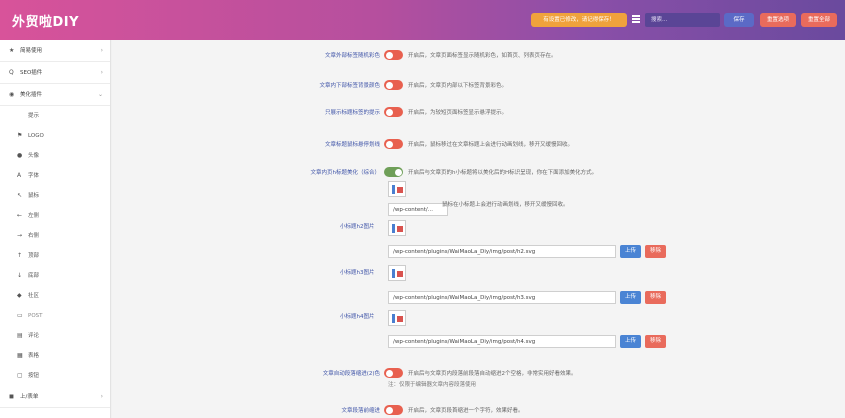  I want to click on reset-all-button: 重置全部, so click(819, 20).